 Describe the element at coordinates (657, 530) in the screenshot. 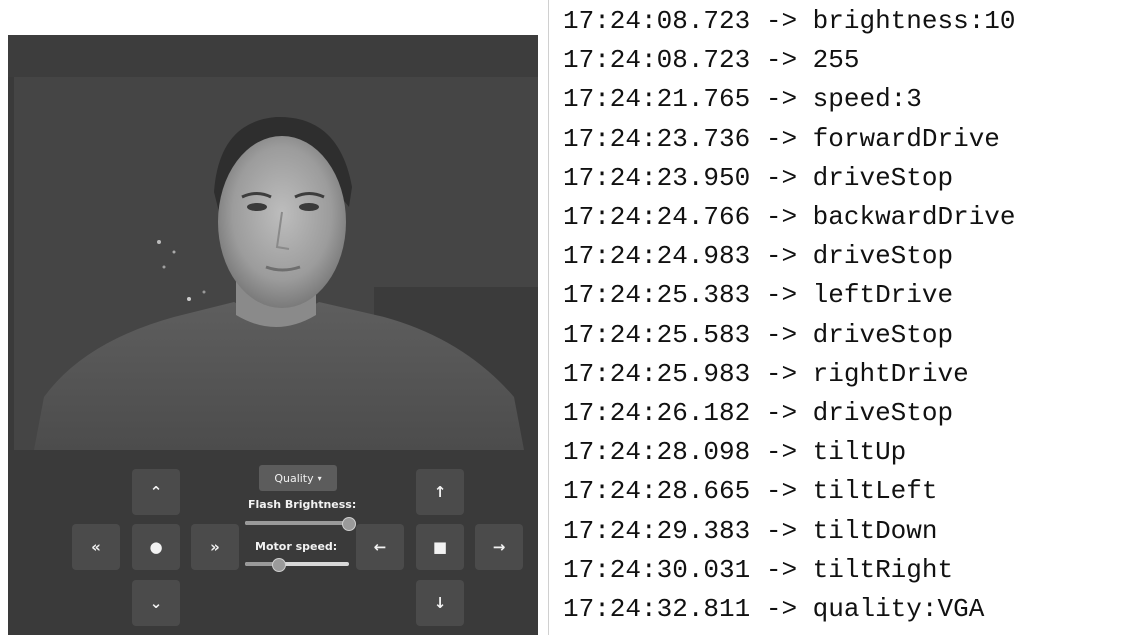

I see `log-timestamp: 17:24:29.383` at that location.